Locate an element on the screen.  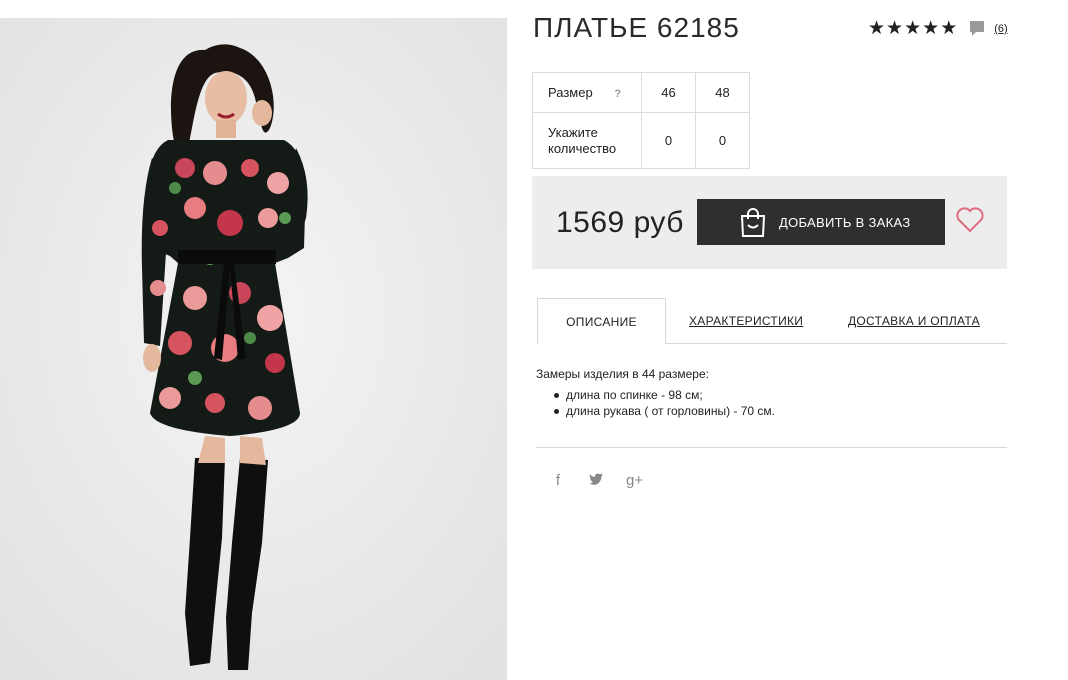
size-label-cell: Размер ? is located at coordinates (587, 92).